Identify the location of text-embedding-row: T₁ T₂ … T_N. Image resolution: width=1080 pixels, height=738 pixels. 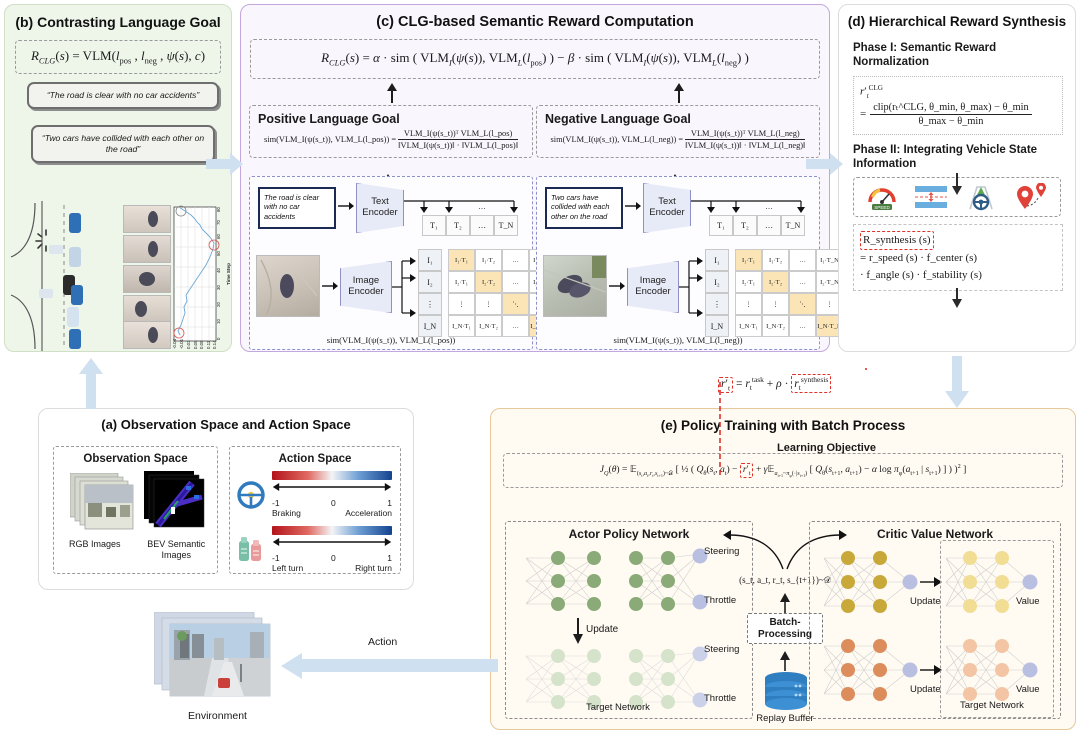
(470, 225).